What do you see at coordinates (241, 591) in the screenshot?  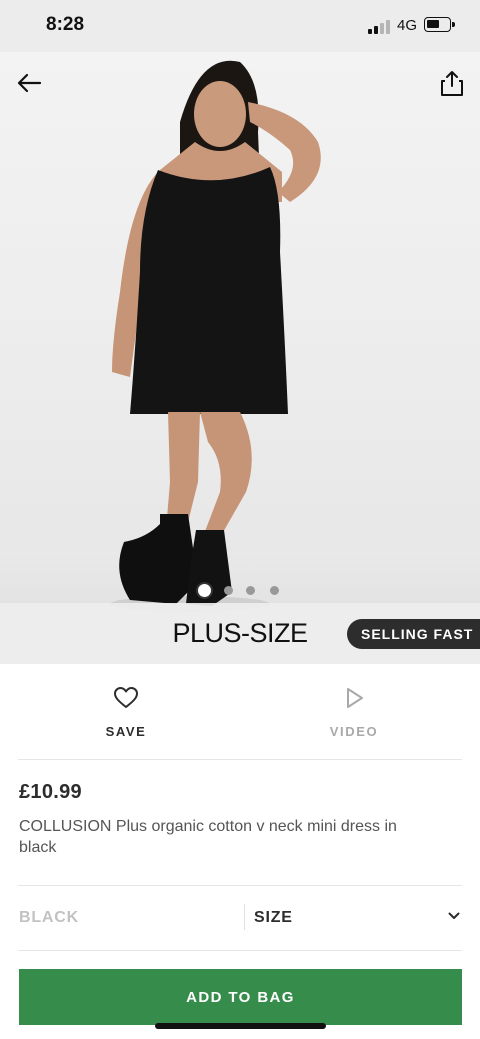 I see `image-pagination` at bounding box center [241, 591].